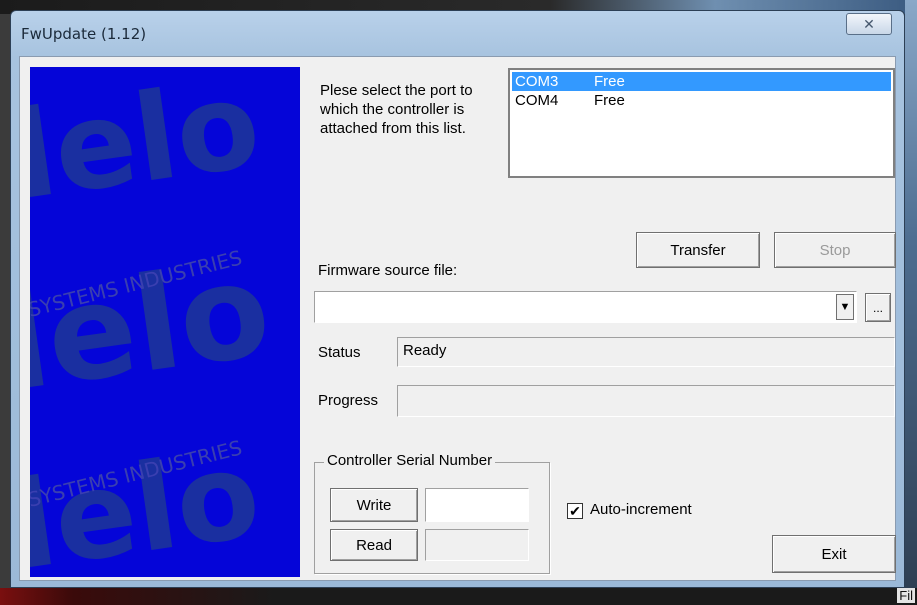 The height and width of the screenshot is (605, 917). Describe the element at coordinates (537, 100) in the screenshot. I see `port-name: COM4` at that location.